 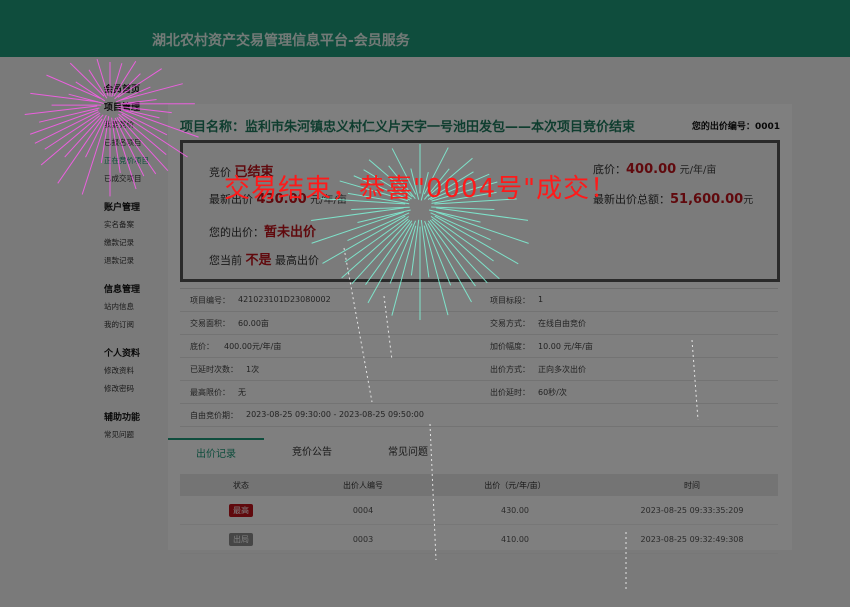 What do you see at coordinates (510, 300) in the screenshot?
I see `detail-label: 项目标段：` at bounding box center [510, 300].